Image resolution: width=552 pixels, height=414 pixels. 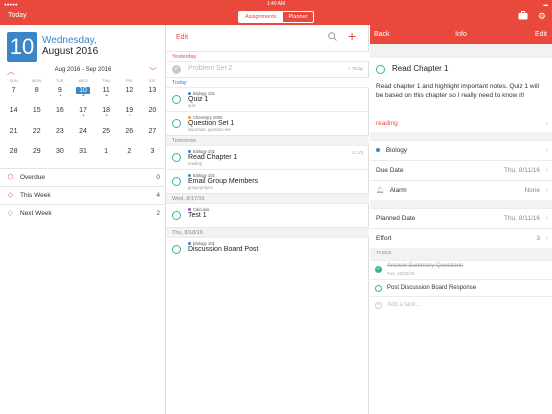 I want to click on section-header: Thu, 8/18/16, so click(x=267, y=232).